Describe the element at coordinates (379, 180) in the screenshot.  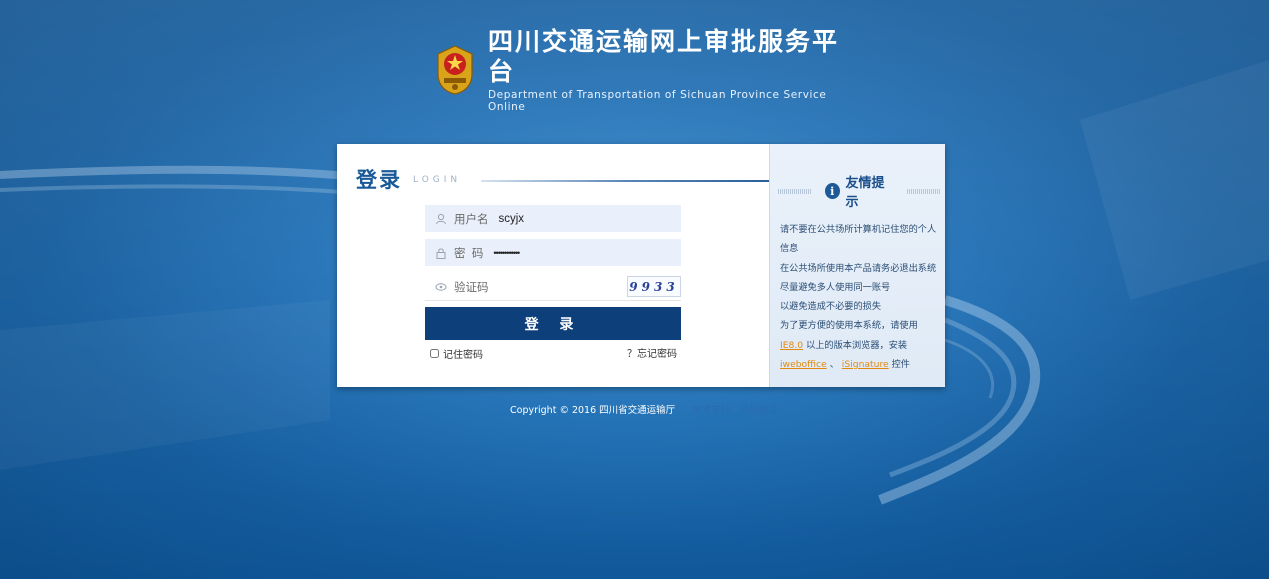
I see `login-heading: 登录` at that location.